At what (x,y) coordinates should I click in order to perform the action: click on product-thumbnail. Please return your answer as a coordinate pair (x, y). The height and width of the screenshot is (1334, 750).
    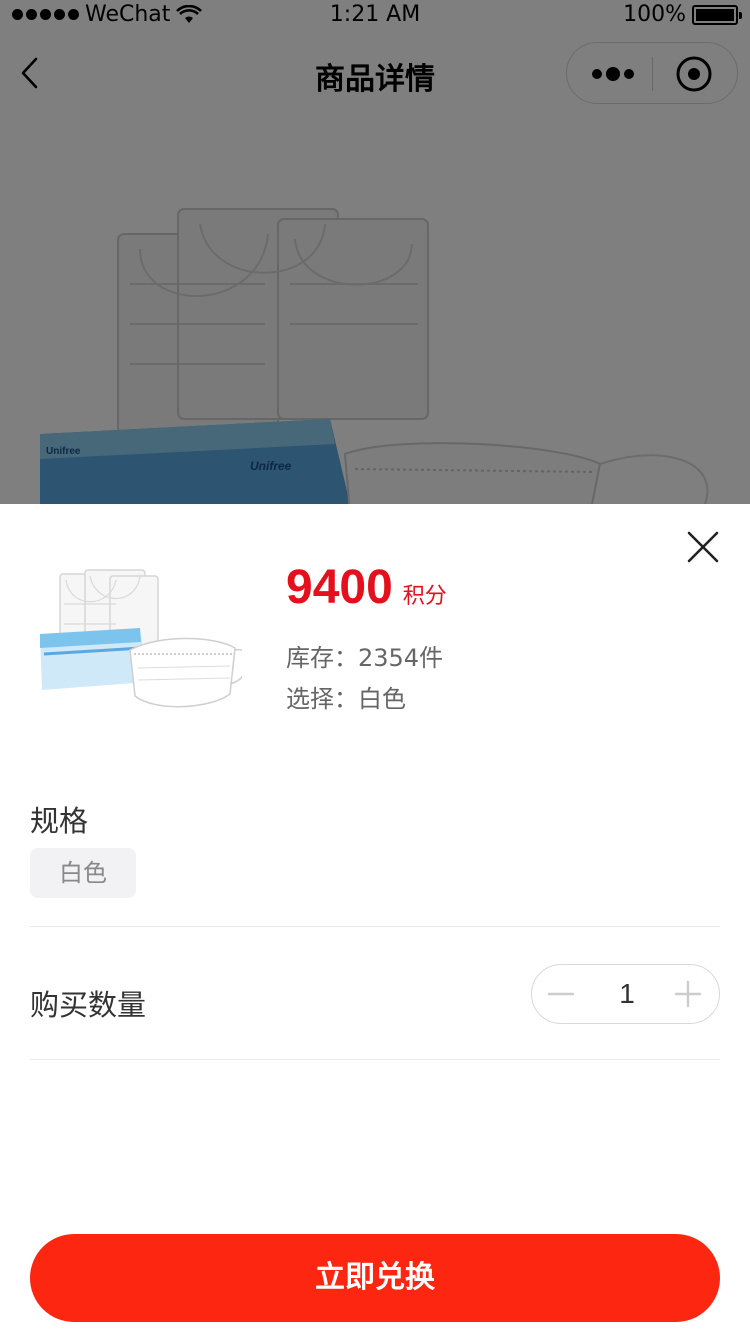
    Looking at the image, I should click on (141, 638).